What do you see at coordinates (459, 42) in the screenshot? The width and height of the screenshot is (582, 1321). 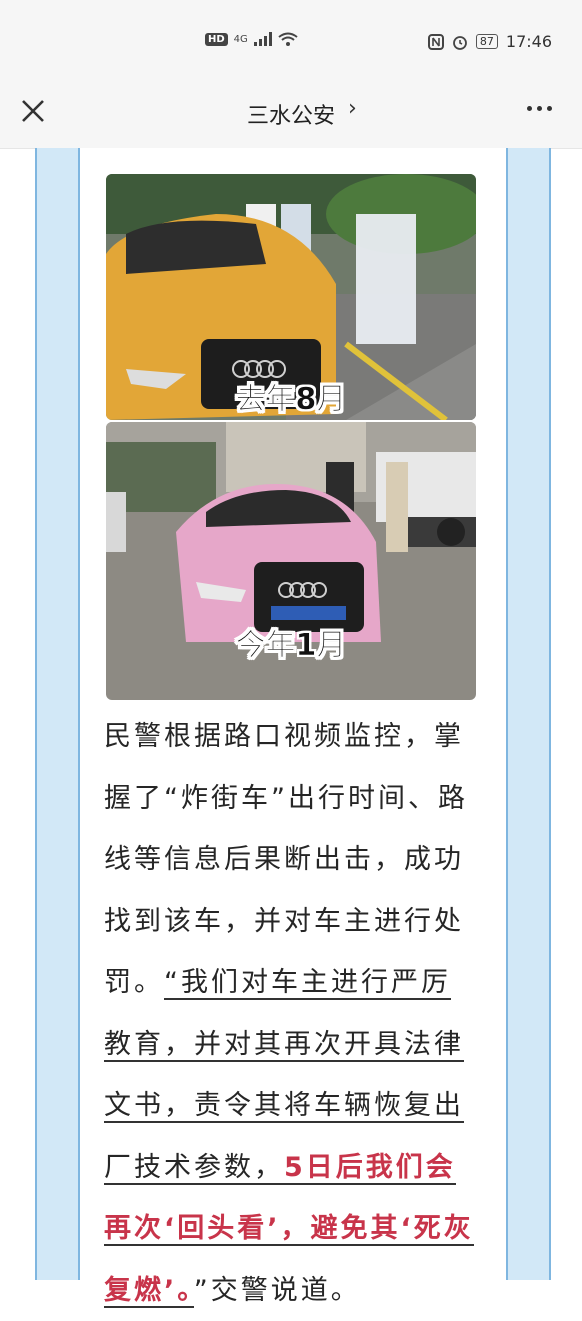 I see `alarm-icon` at bounding box center [459, 42].